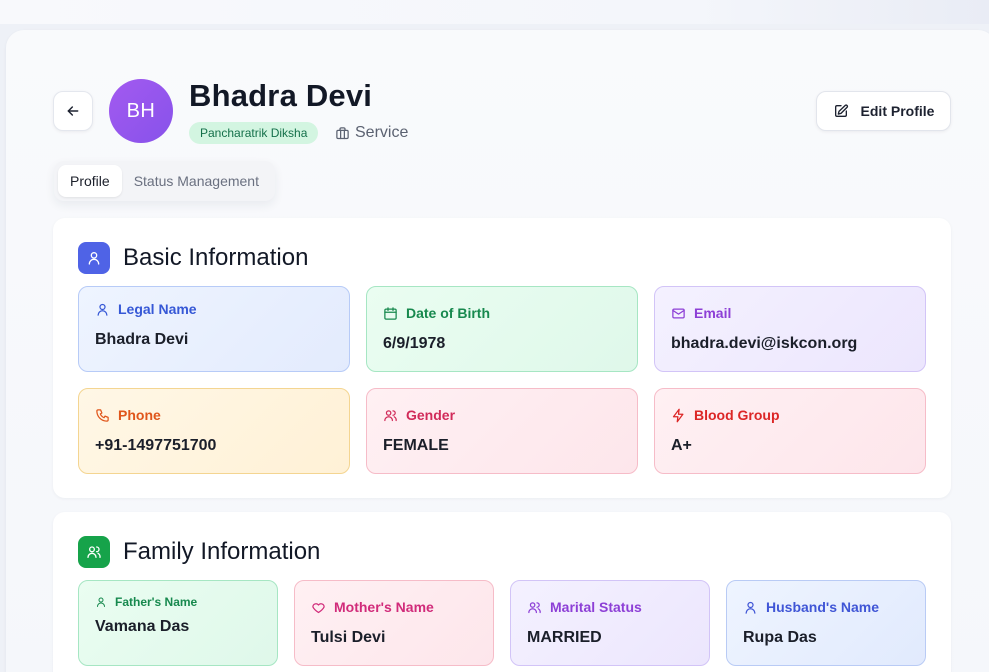  What do you see at coordinates (146, 602) in the screenshot?
I see `fathers-name-label: Father's Name` at bounding box center [146, 602].